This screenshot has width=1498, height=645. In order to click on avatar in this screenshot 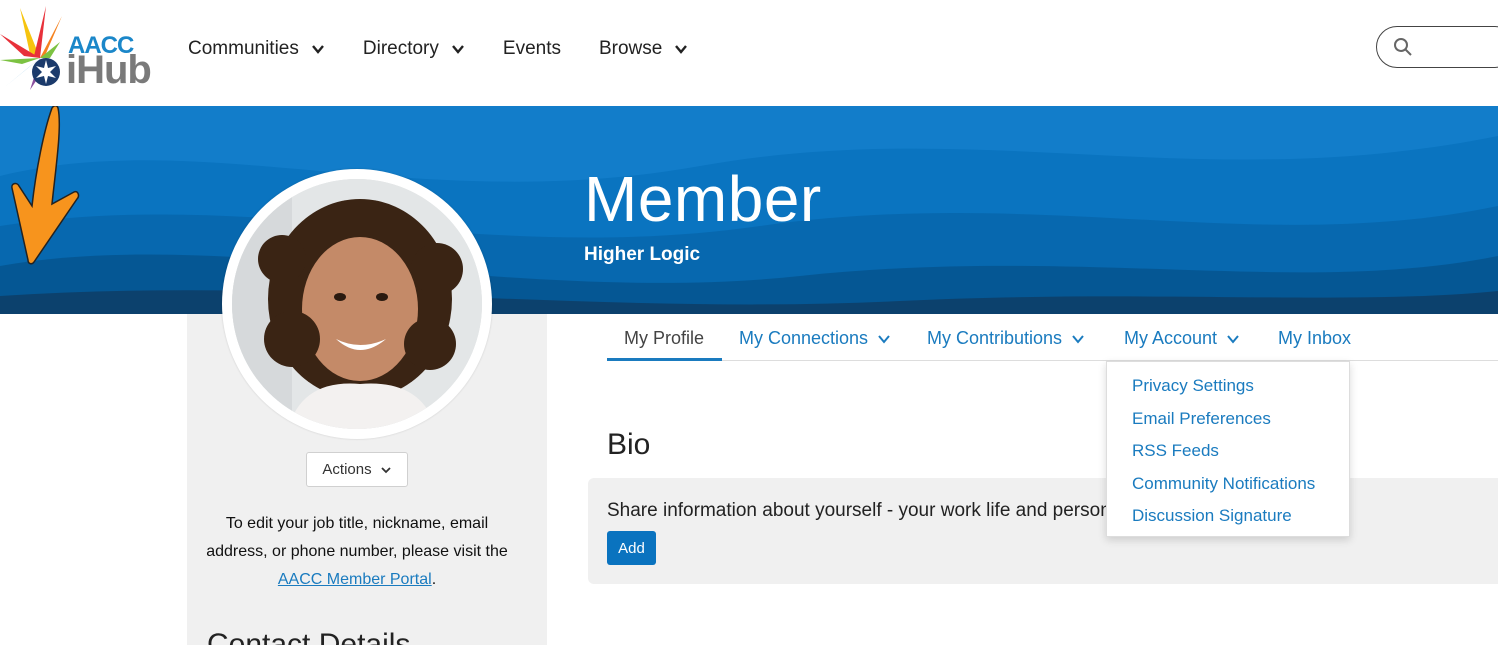, I will do `click(357, 304)`.